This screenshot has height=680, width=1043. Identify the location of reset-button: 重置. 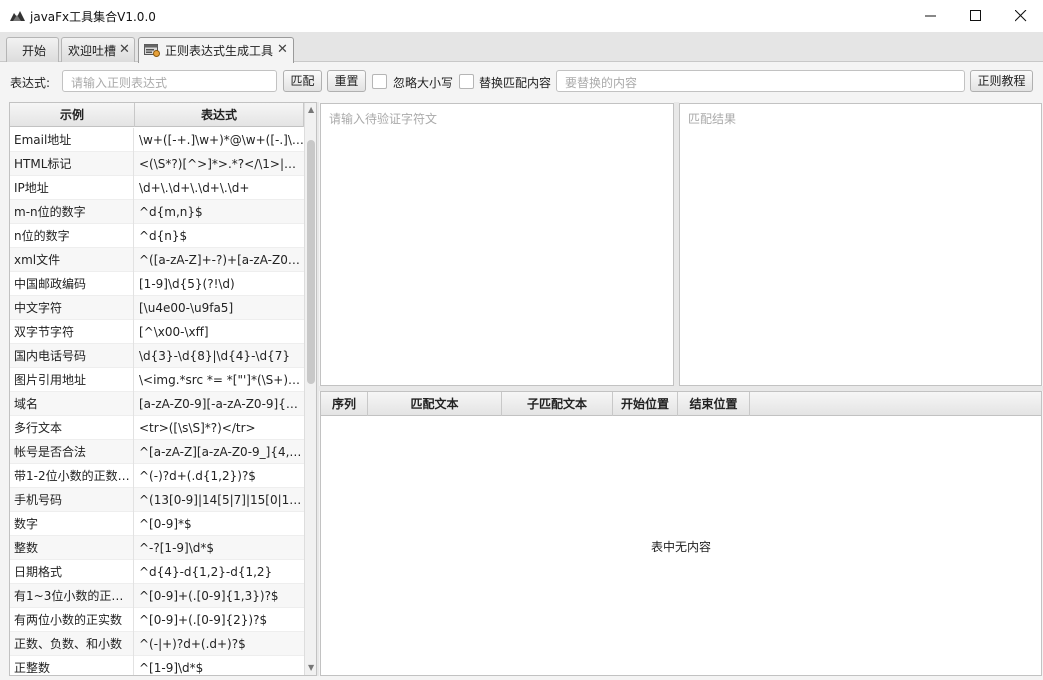
(346, 81).